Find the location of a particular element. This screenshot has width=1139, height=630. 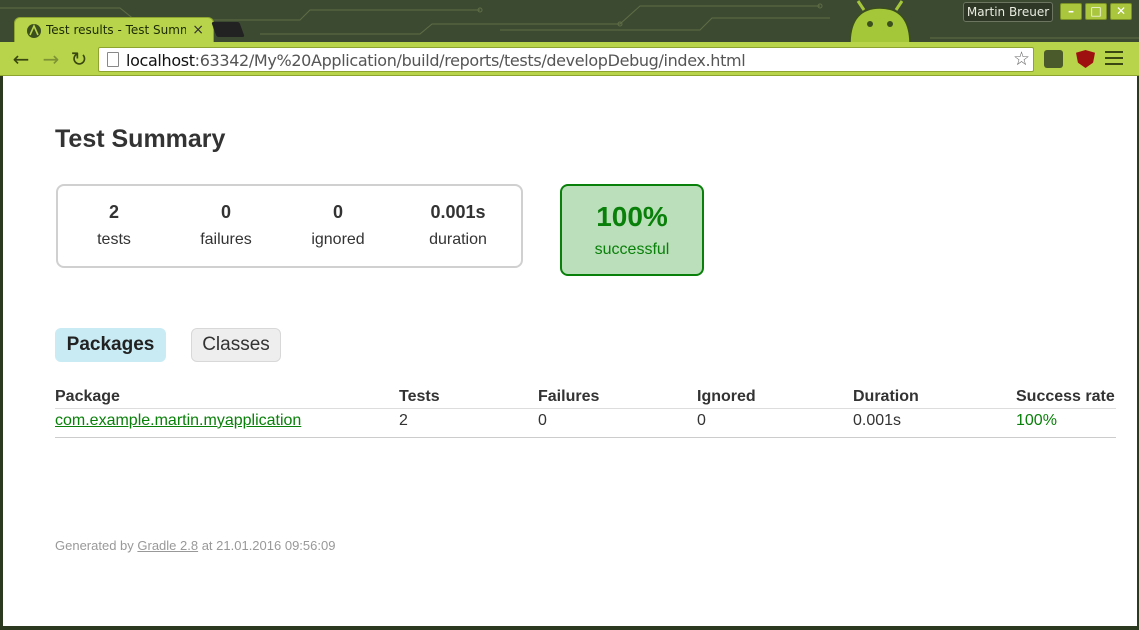

tests-counter: 2 tests is located at coordinates (114, 225).